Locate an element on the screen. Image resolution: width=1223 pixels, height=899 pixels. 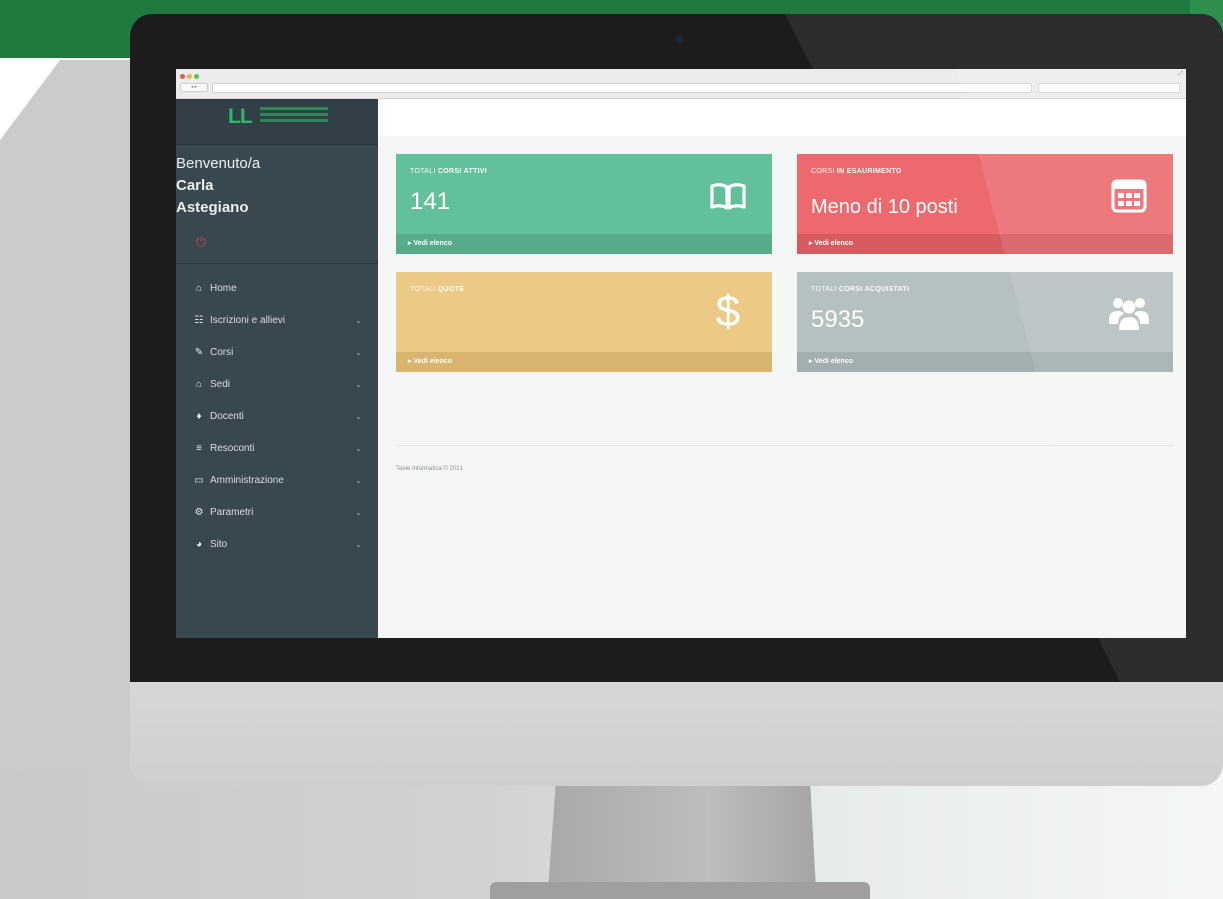
sidebar-item-resoconti: ≡ Resoconti ⌄ is located at coordinates (277, 449).